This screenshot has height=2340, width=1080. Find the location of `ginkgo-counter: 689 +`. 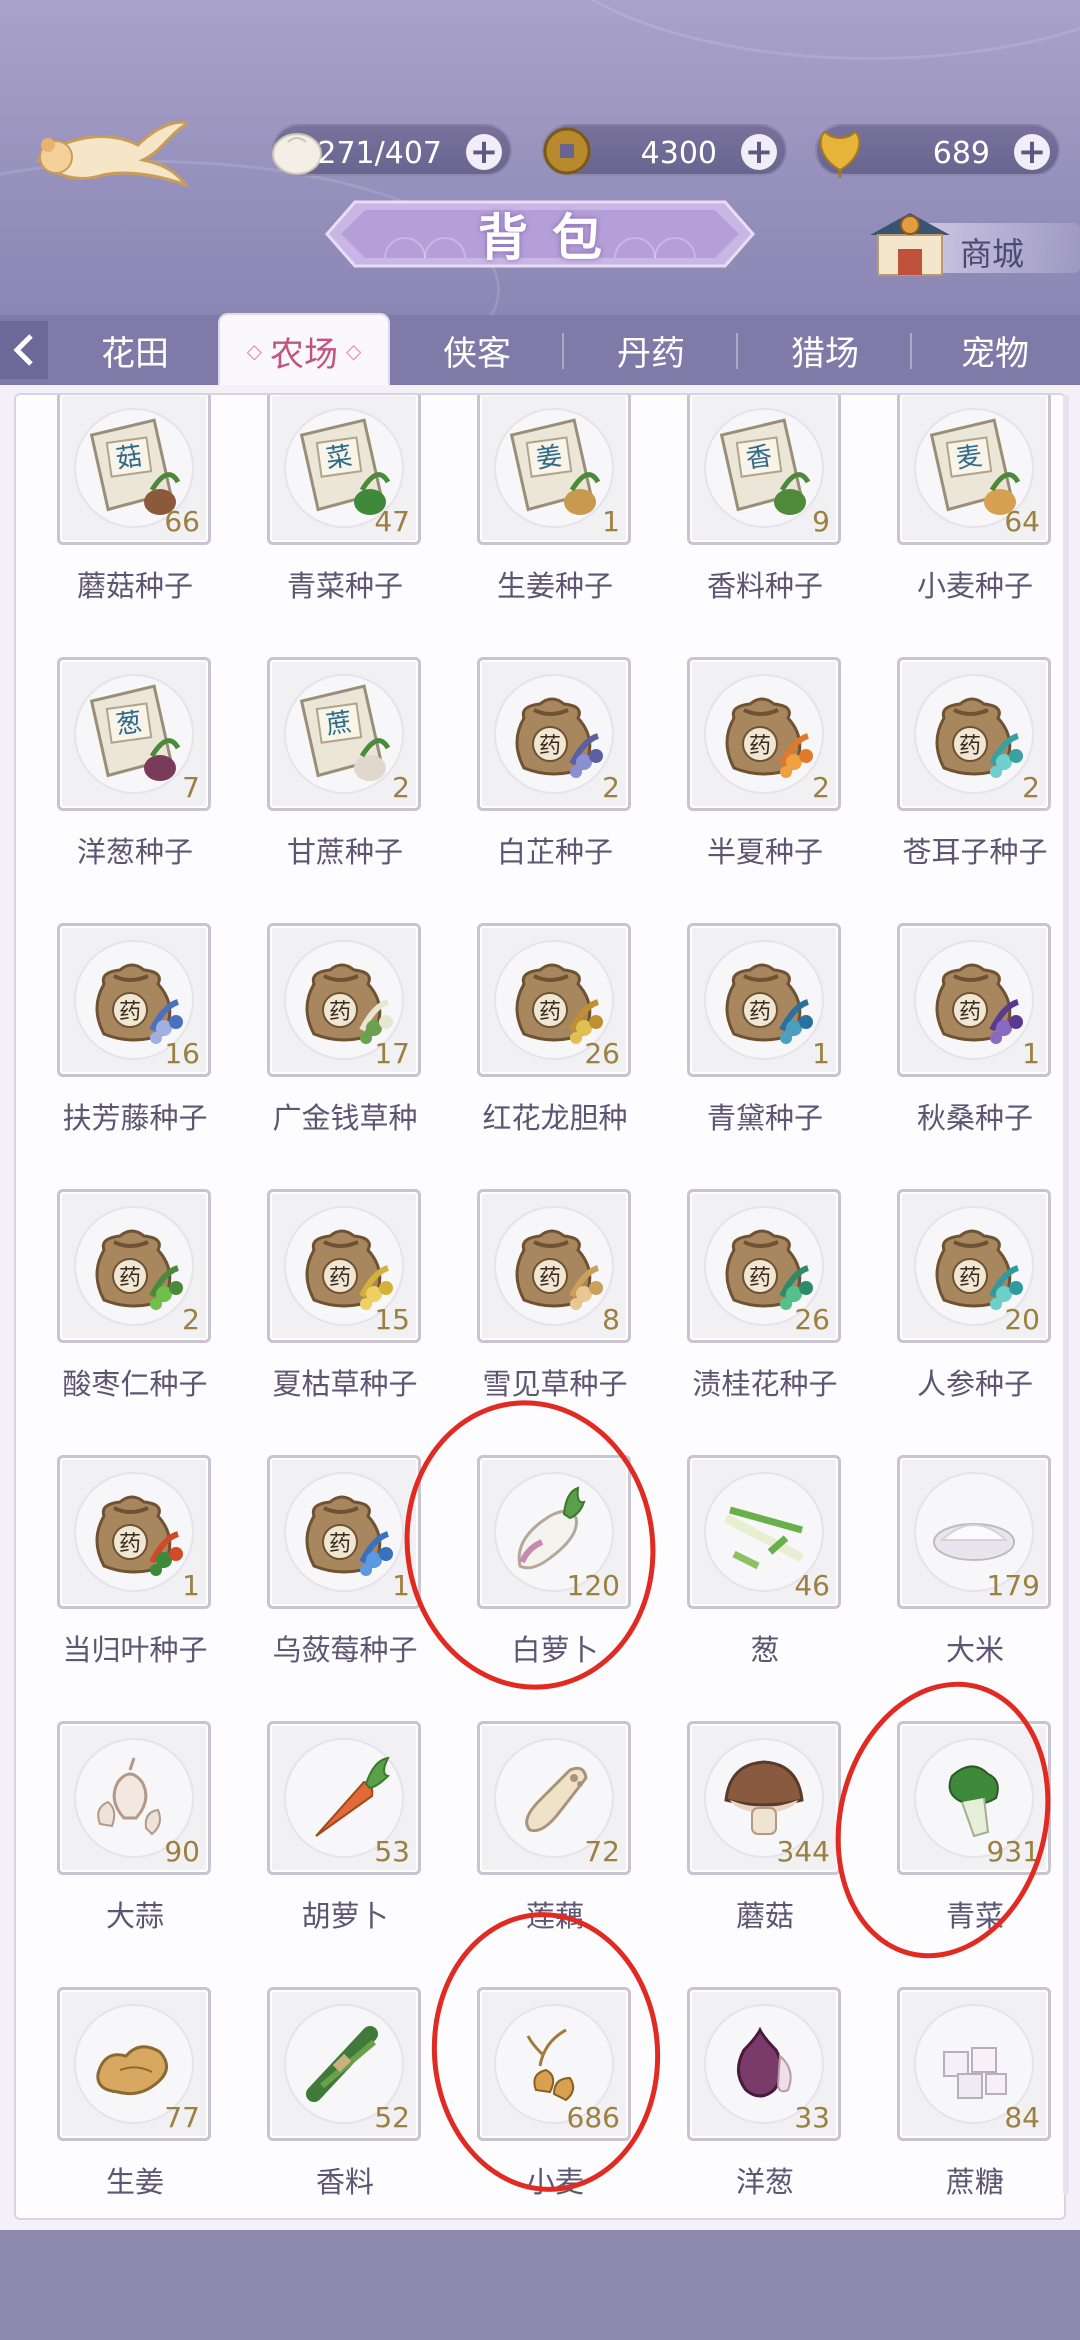

ginkgo-counter: 689 + is located at coordinates (937, 151).